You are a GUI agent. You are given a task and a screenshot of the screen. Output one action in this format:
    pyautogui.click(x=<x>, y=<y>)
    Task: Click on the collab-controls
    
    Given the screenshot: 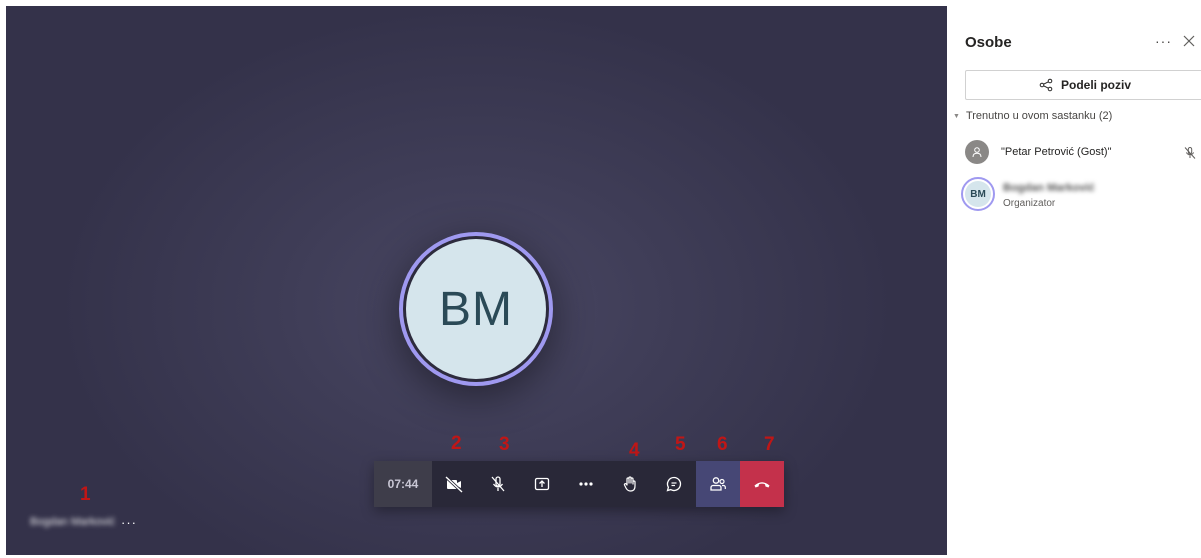 What is the action you would take?
    pyautogui.click(x=674, y=484)
    